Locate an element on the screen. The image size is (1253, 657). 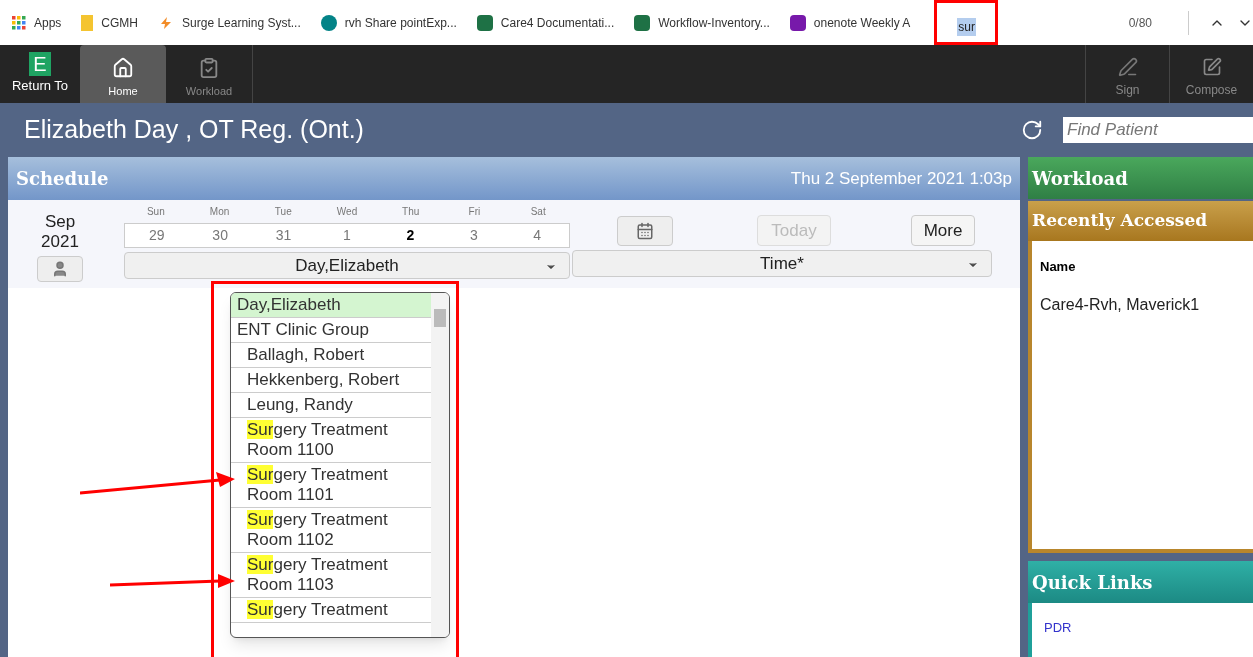
find-patient-field: Find Patient is located at coordinates (1158, 130).